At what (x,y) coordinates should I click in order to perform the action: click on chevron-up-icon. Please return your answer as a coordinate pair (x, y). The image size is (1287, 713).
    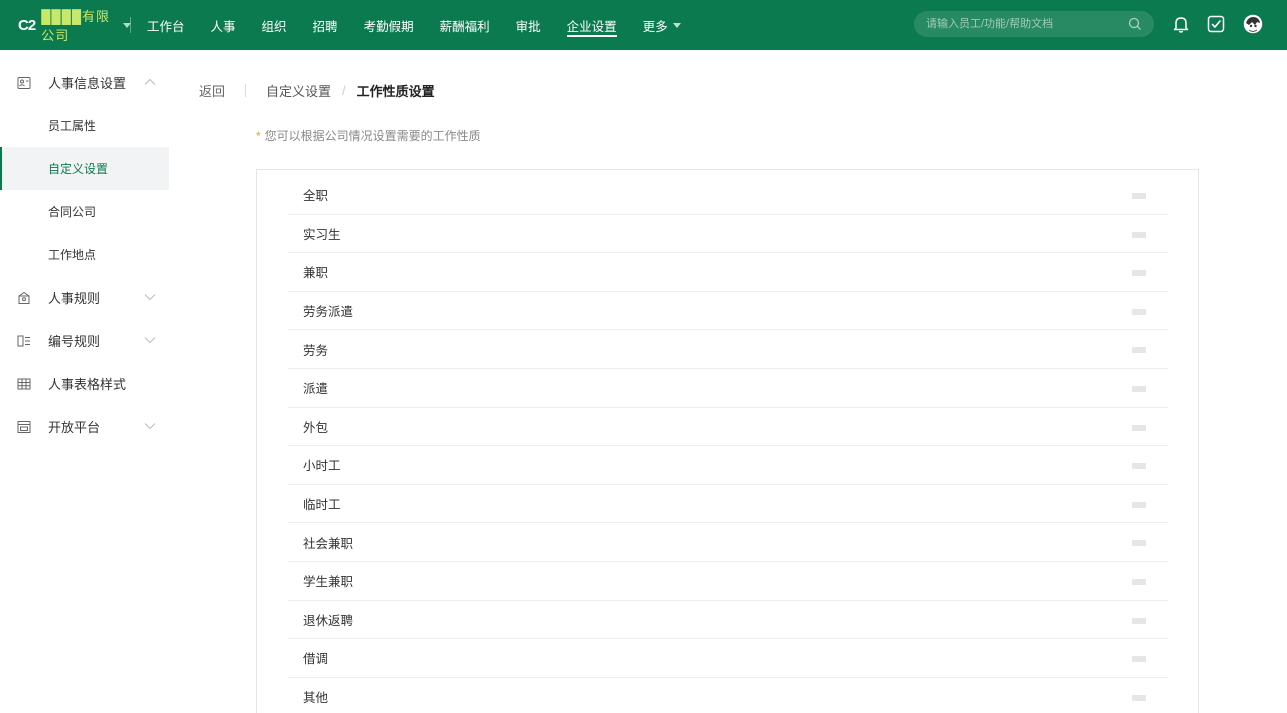
    Looking at the image, I should click on (150, 81).